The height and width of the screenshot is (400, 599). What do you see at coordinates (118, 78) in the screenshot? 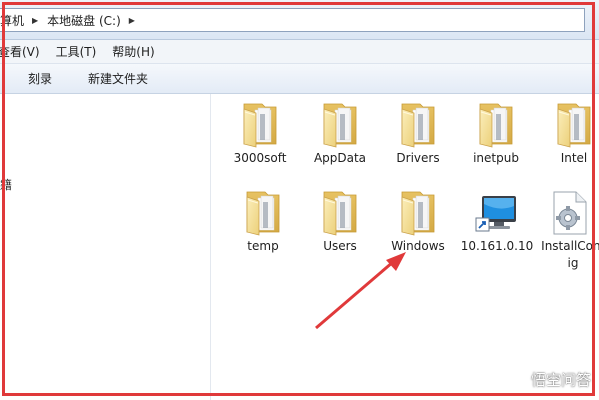
I see `new-folder-button: 新建文件夹` at bounding box center [118, 78].